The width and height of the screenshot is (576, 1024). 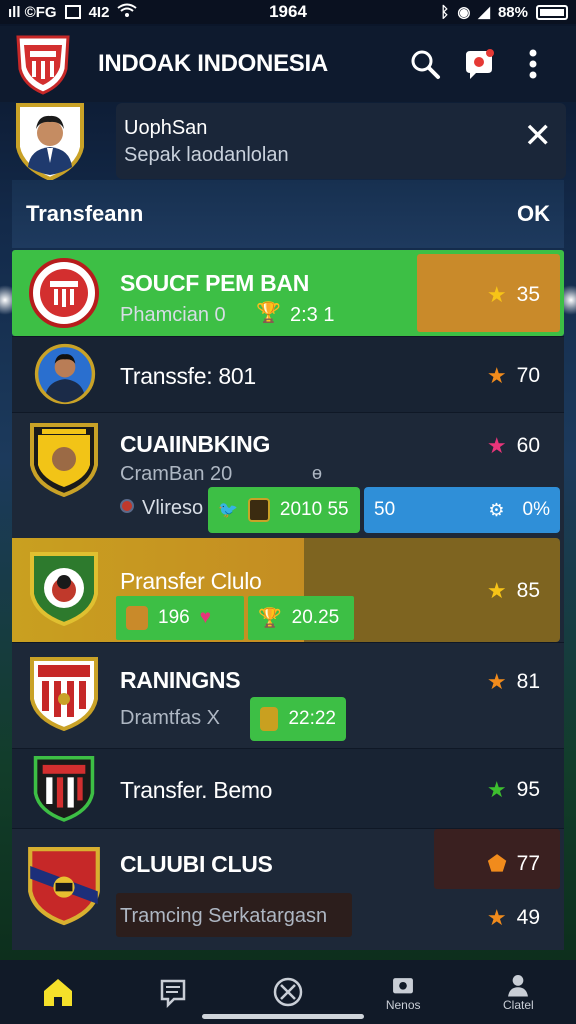 What do you see at coordinates (317, 473) in the screenshot?
I see `dropdown-icon: ɵ` at bounding box center [317, 473].